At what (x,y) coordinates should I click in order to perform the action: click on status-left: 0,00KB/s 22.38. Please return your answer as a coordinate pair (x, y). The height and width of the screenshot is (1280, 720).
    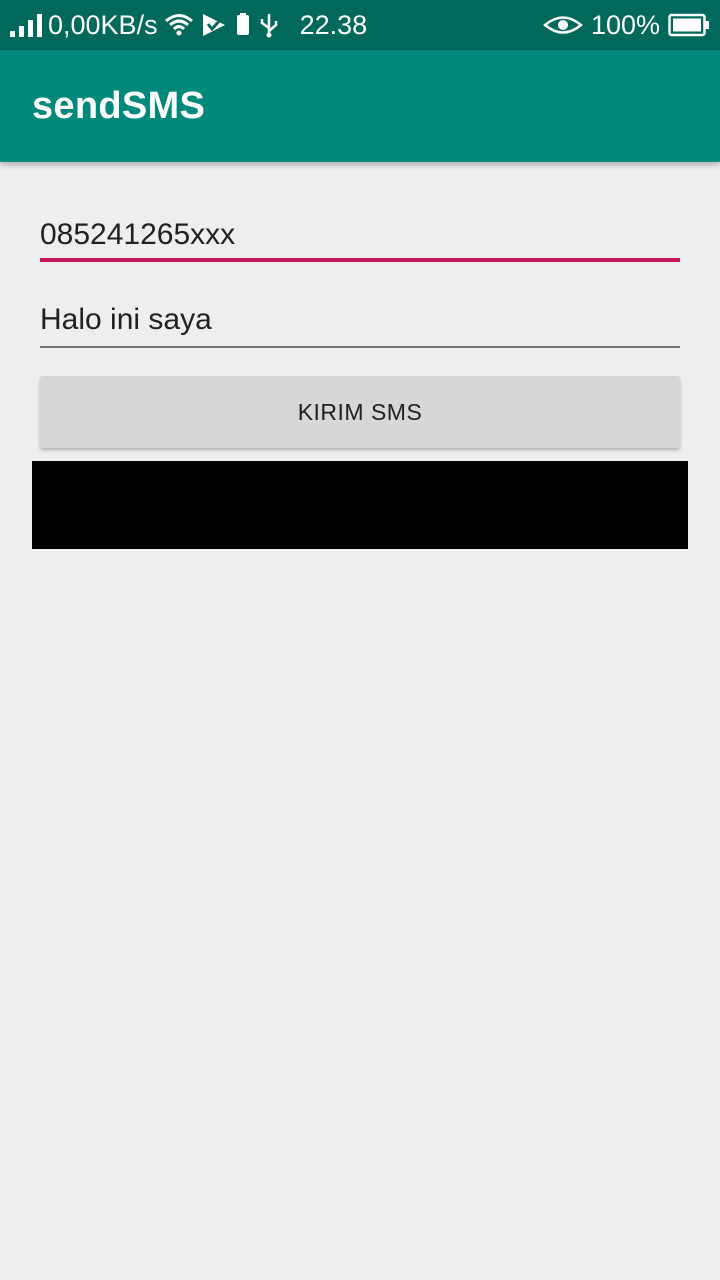
    Looking at the image, I should click on (188, 25).